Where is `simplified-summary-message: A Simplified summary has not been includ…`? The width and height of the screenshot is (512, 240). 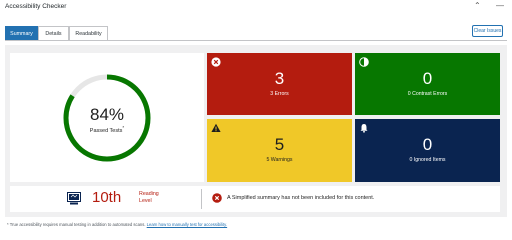
simplified-summary-message: A Simplified summary has not been includ… is located at coordinates (301, 198).